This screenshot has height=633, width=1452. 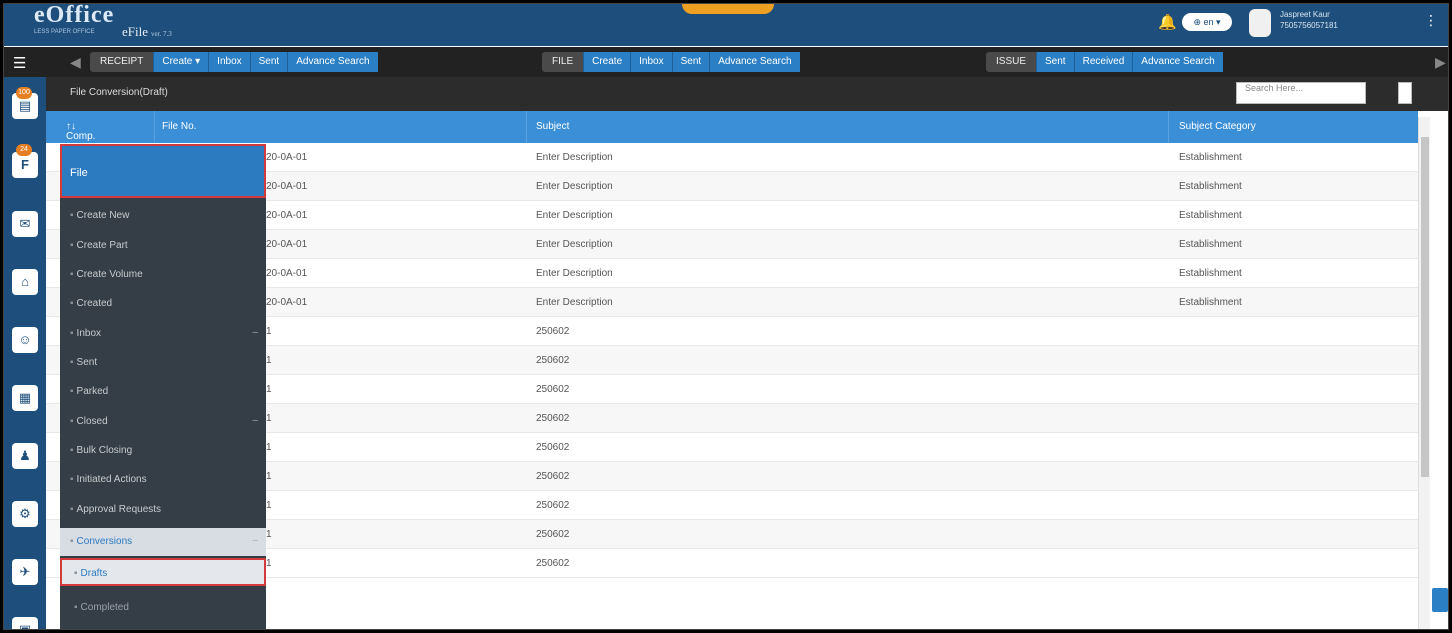 What do you see at coordinates (163, 171) in the screenshot?
I see `menu-header-file: File` at bounding box center [163, 171].